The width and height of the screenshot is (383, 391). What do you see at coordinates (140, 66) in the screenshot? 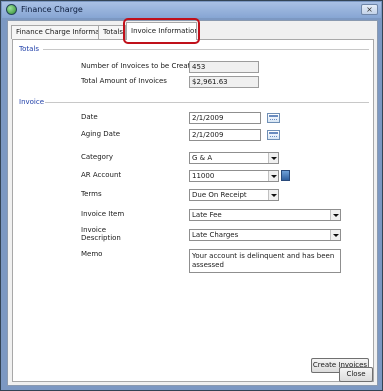
I see `invoices-count-label: Number of Invoices to be Created` at bounding box center [140, 66].